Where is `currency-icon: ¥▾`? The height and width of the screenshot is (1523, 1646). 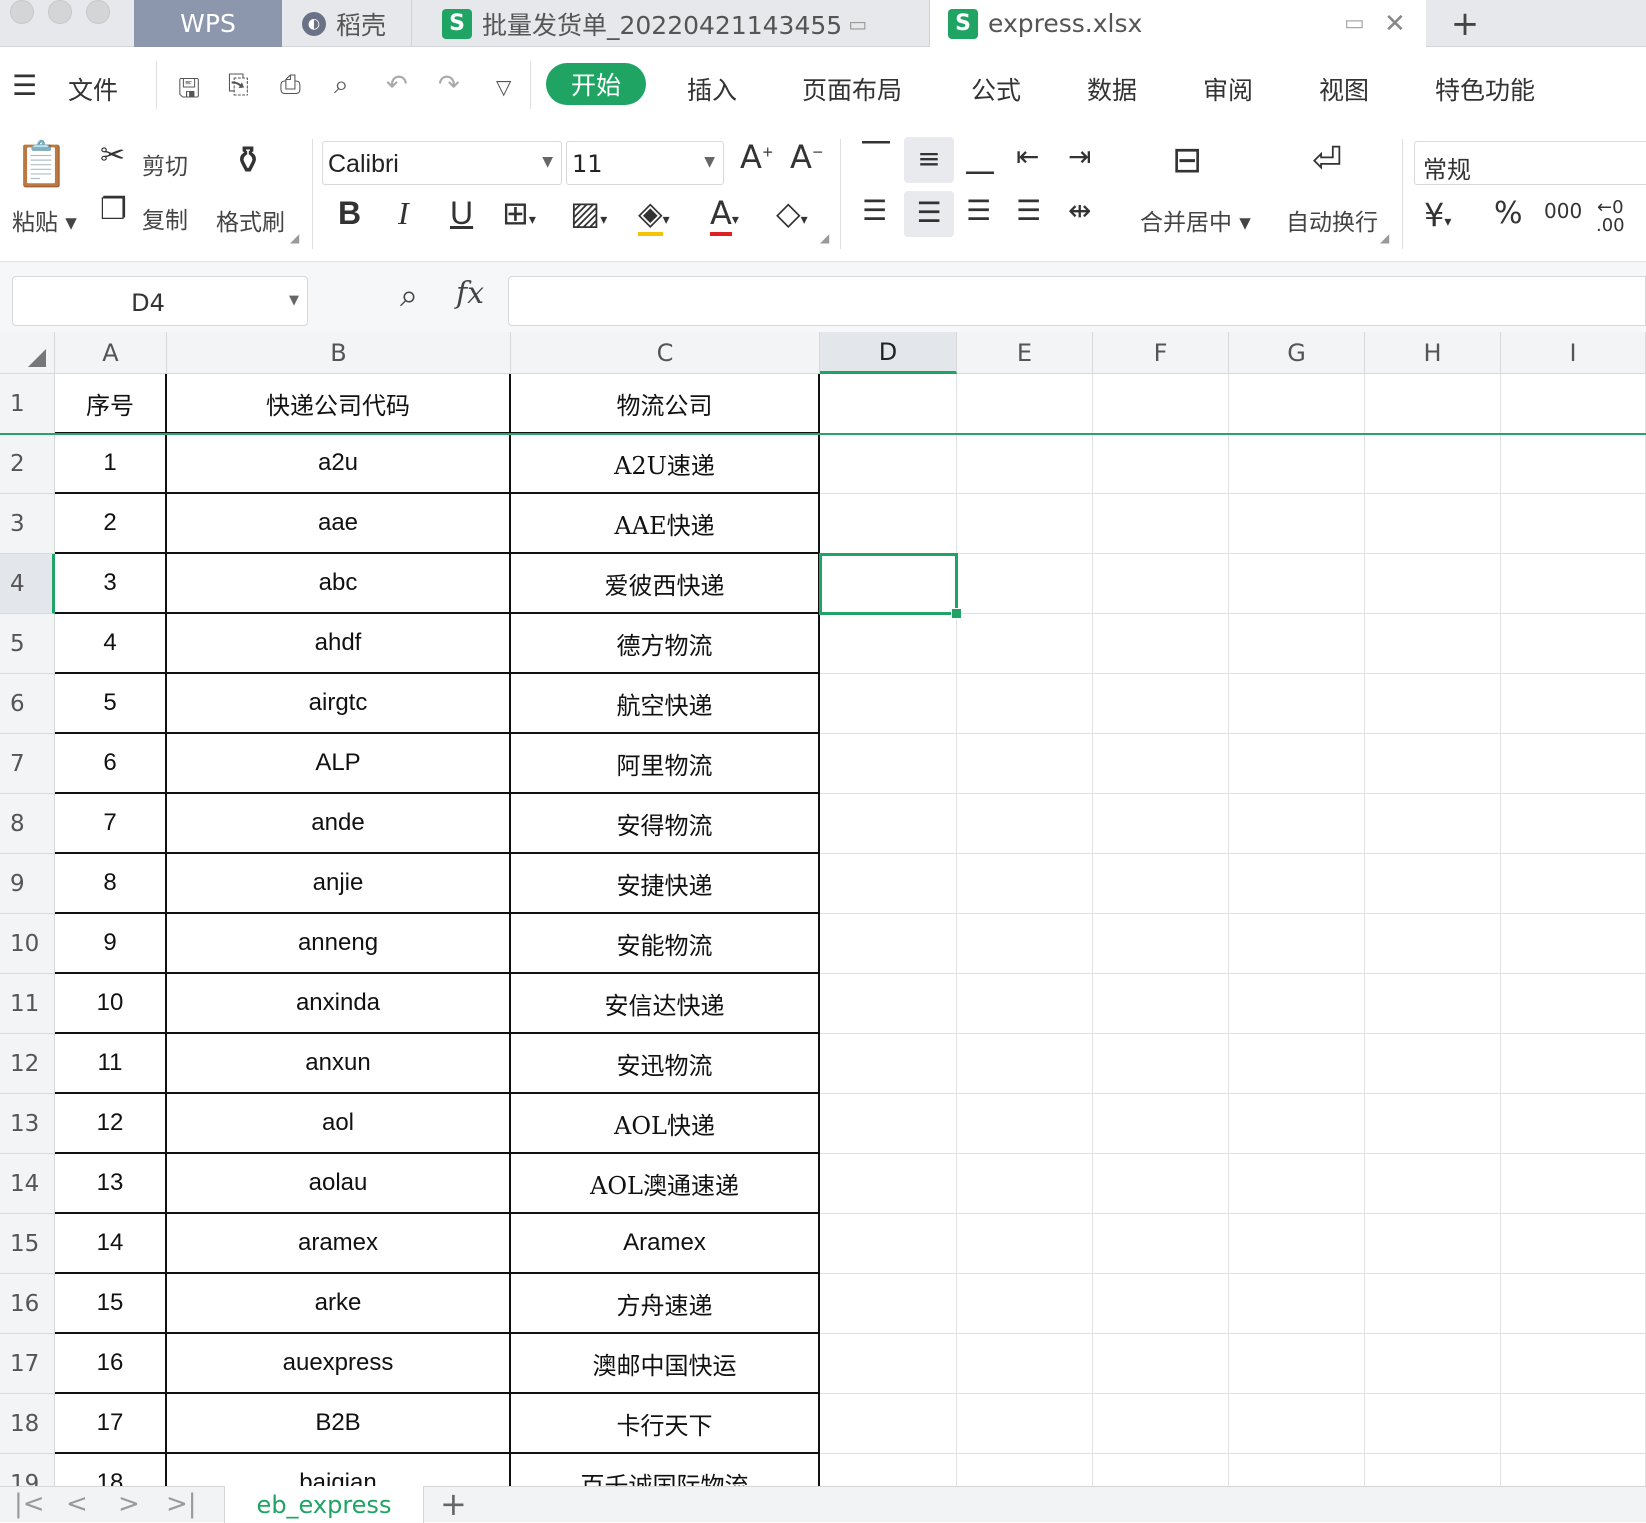 currency-icon: ¥▾ is located at coordinates (1437, 215).